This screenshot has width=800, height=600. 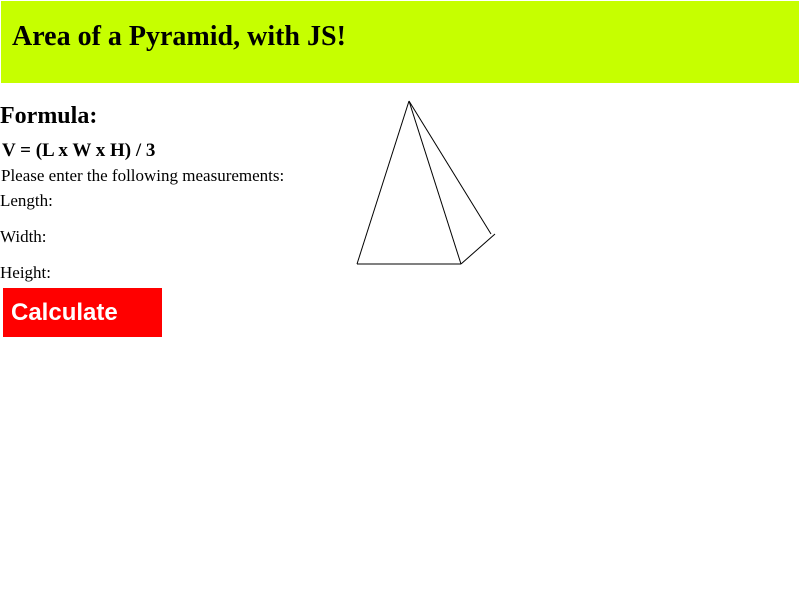 I want to click on page-title: Area of a Pyramid, with JS!, so click(x=179, y=36).